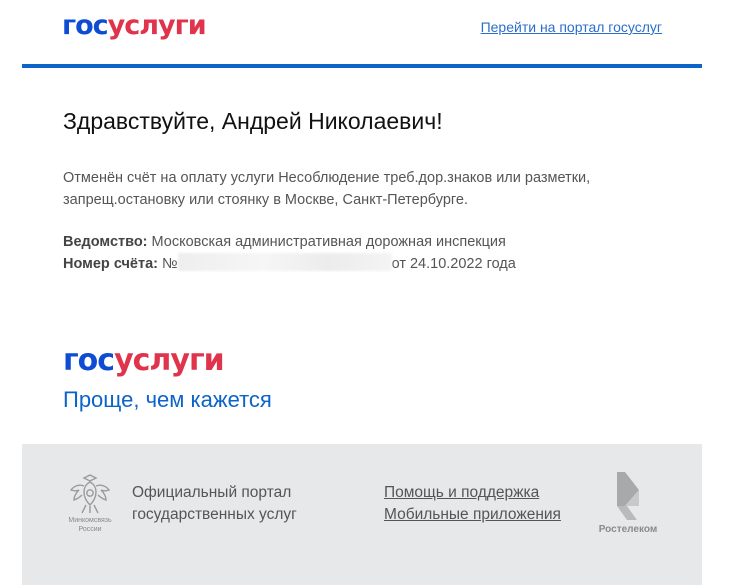 This screenshot has width=752, height=585. I want to click on promo-logo-part-uslugi: услуги, so click(169, 360).